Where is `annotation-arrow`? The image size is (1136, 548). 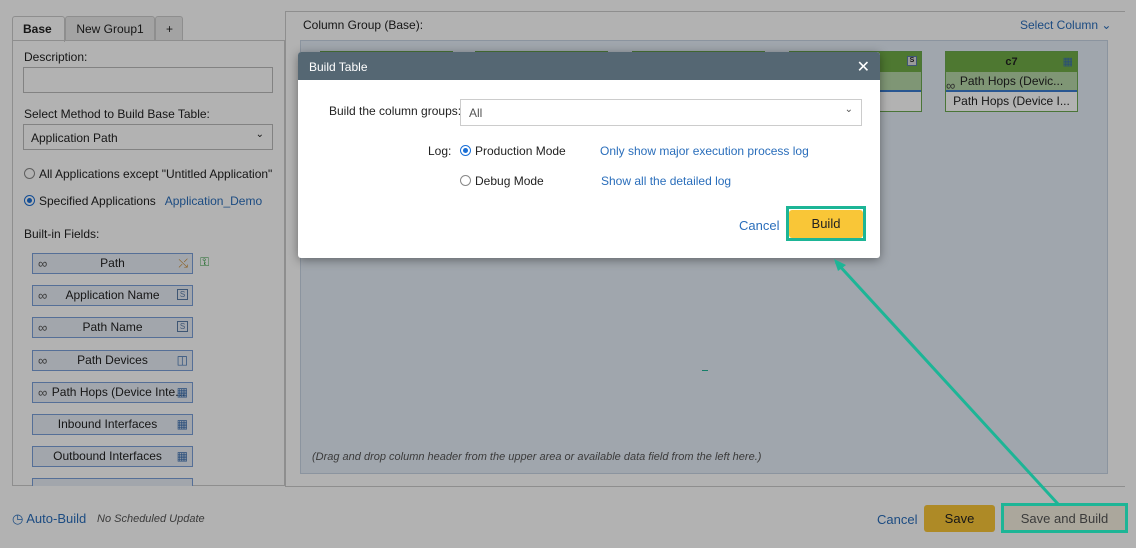 annotation-arrow is located at coordinates (947, 382).